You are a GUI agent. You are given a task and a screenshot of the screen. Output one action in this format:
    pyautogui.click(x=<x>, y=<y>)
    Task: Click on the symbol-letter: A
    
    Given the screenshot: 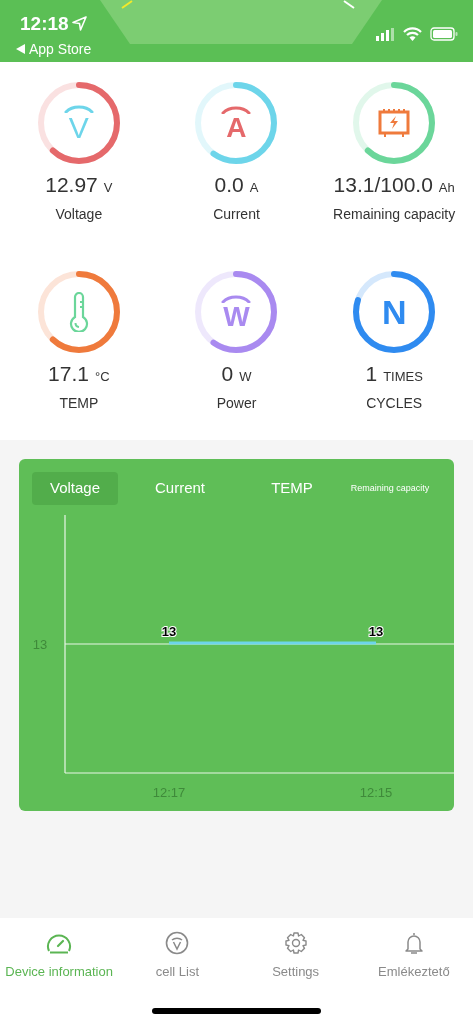 What is the action you would take?
    pyautogui.click(x=236, y=127)
    